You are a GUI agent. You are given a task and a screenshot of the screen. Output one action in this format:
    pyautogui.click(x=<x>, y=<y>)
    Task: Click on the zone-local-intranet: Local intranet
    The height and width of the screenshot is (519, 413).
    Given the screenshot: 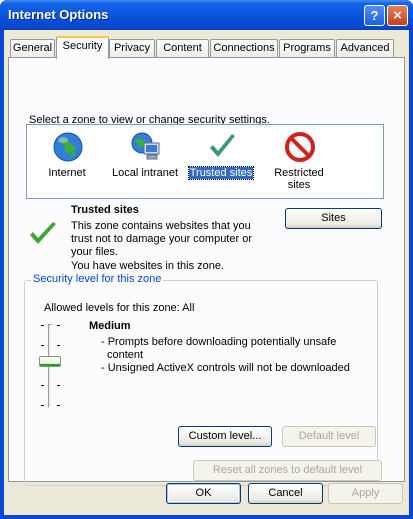 What is the action you would take?
    pyautogui.click(x=145, y=161)
    